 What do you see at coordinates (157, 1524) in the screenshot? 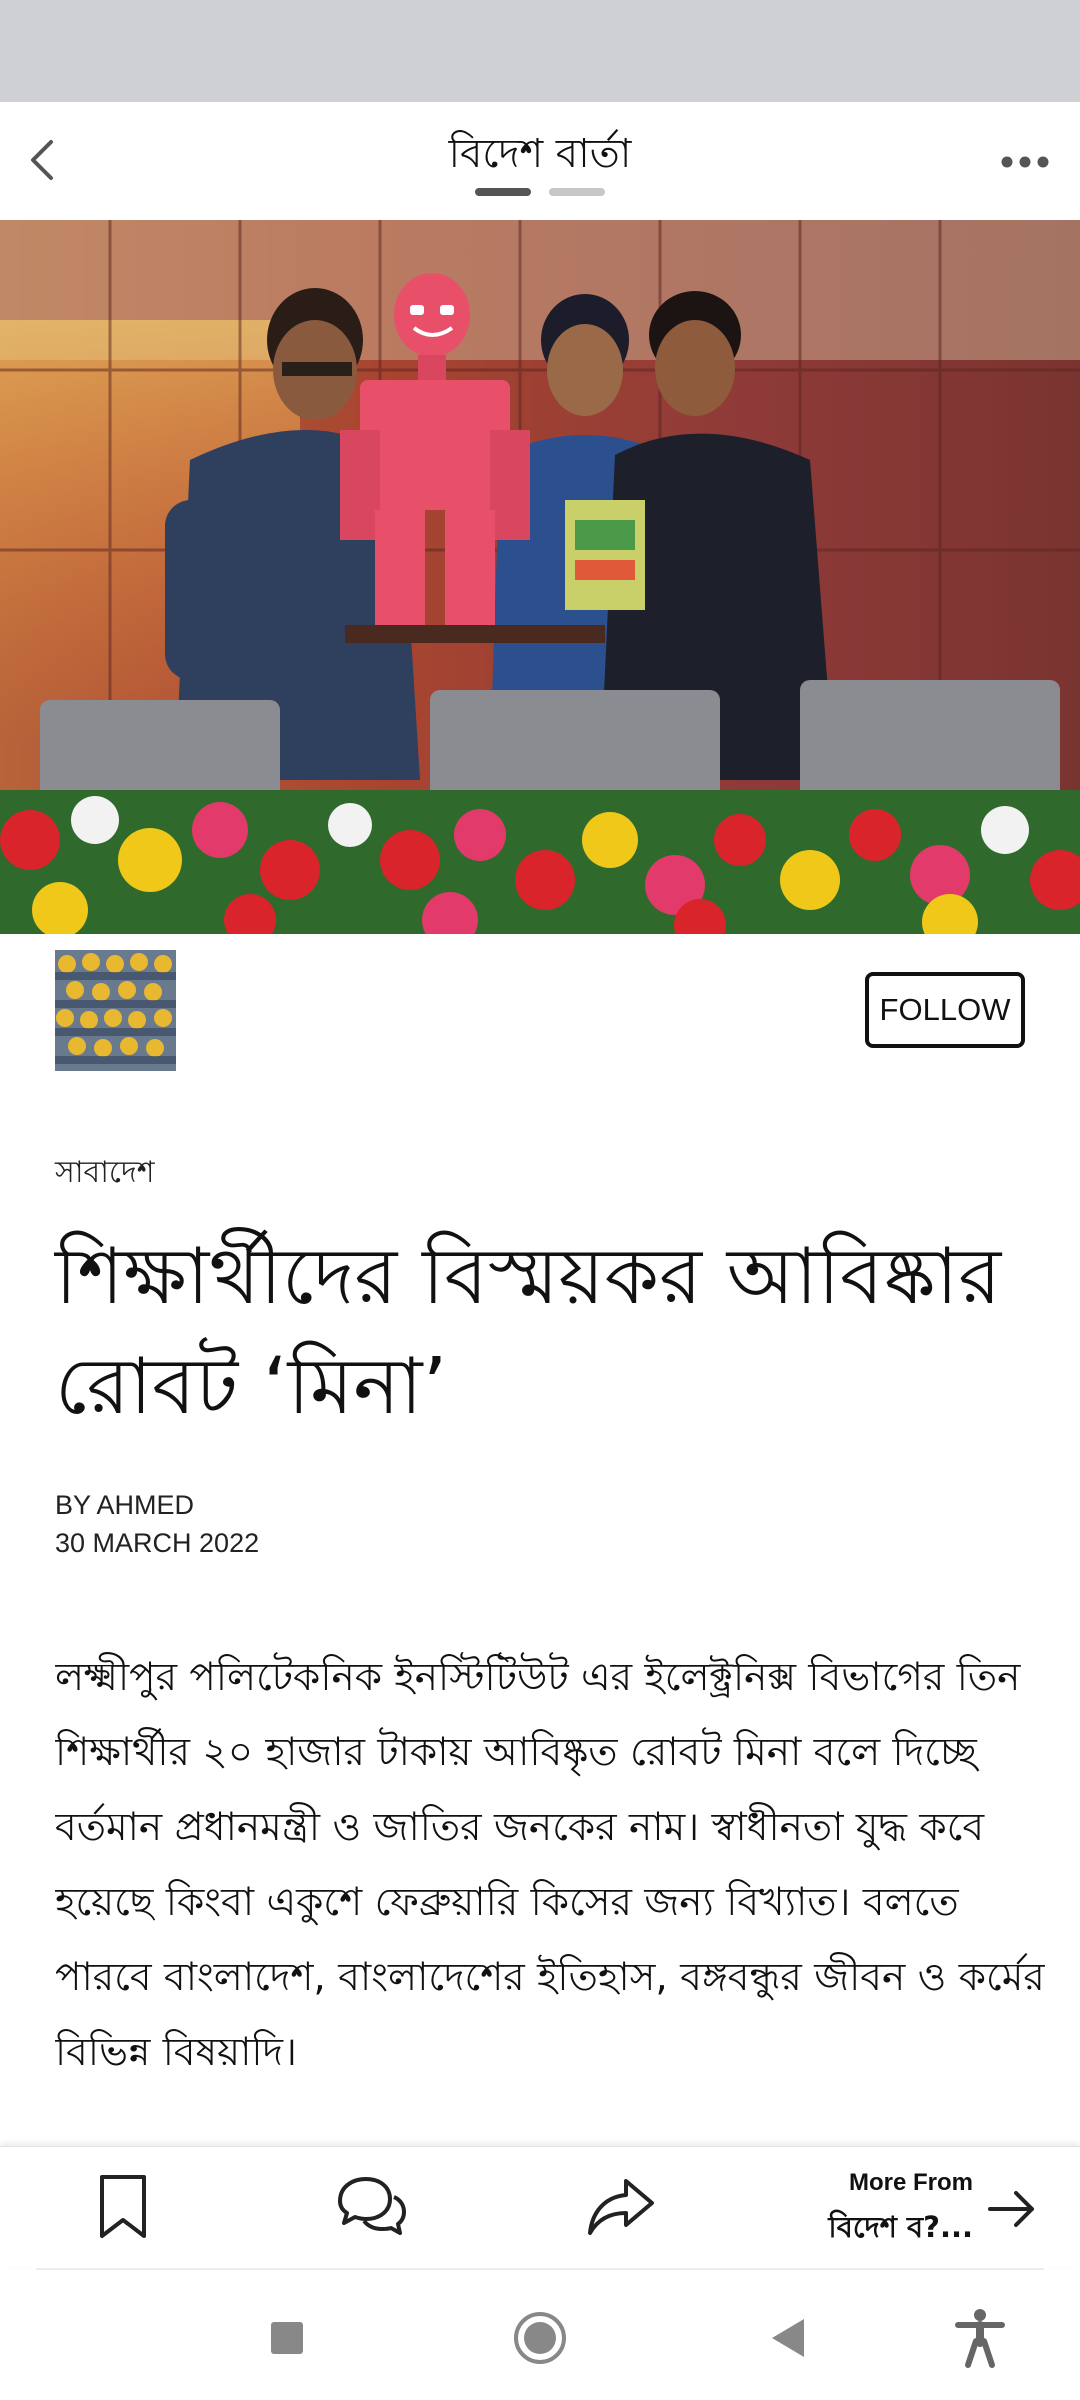
I see `article-byline: BY AHMED 30 MARCH 2022` at bounding box center [157, 1524].